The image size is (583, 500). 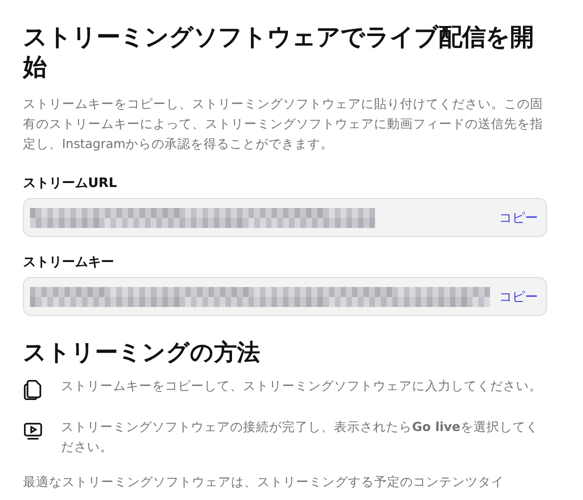 I want to click on copy-icon, so click(x=33, y=390).